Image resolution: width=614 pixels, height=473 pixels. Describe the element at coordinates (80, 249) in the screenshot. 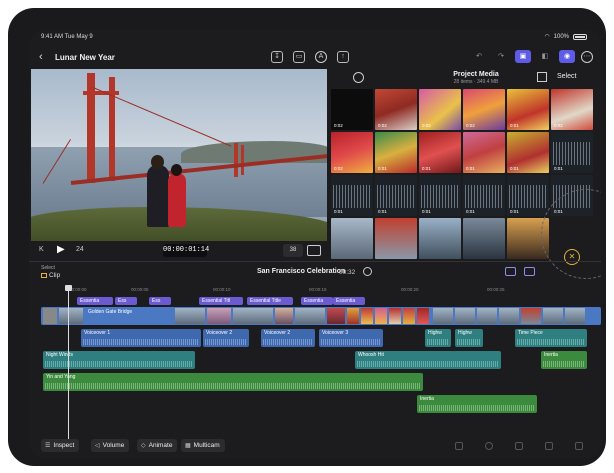

I see `frame-rate: 24` at that location.